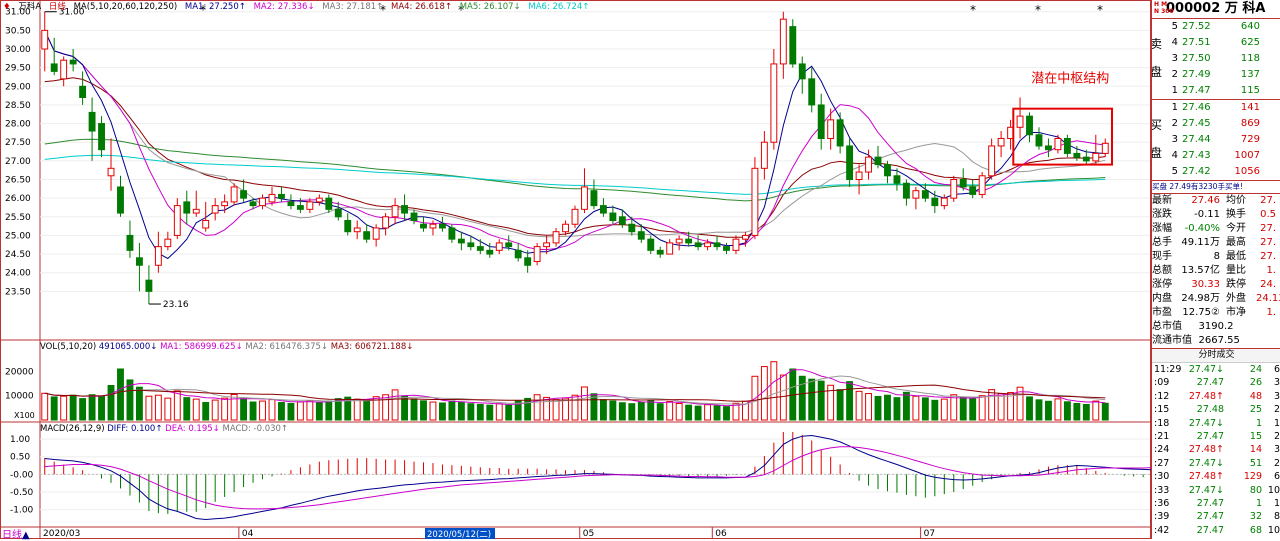 This screenshot has height=541, width=1280. Describe the element at coordinates (1273, 530) in the screenshot. I see `tick-count: 10` at that location.